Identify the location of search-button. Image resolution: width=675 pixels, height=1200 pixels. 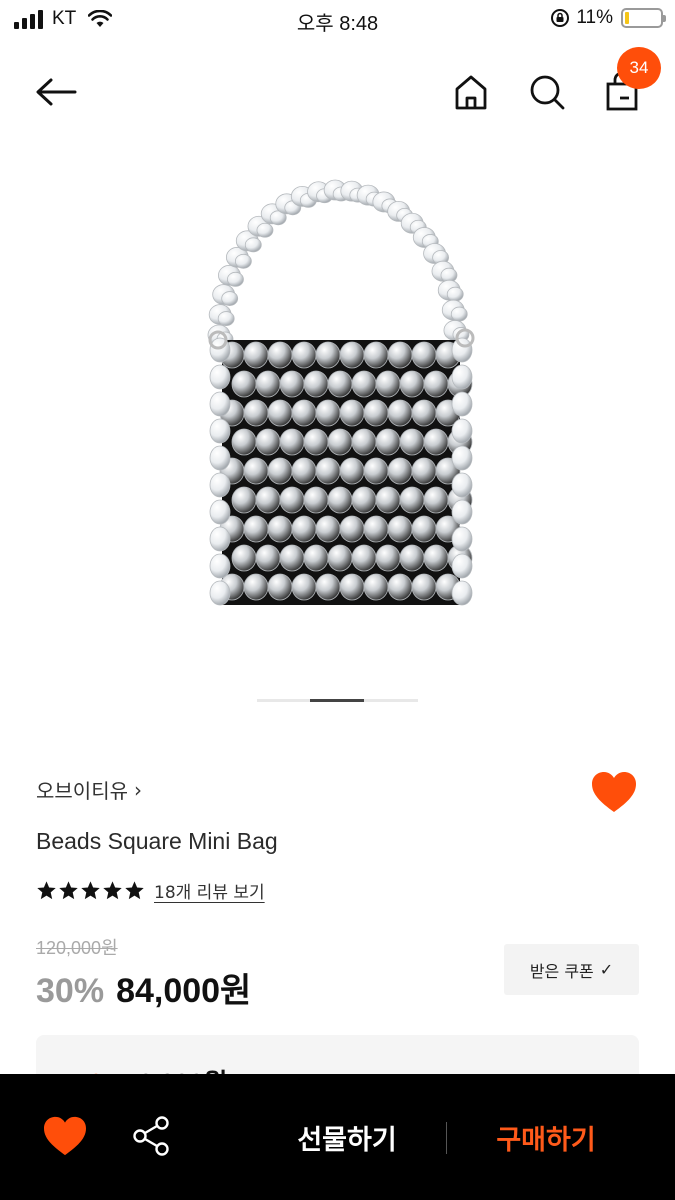
(547, 92).